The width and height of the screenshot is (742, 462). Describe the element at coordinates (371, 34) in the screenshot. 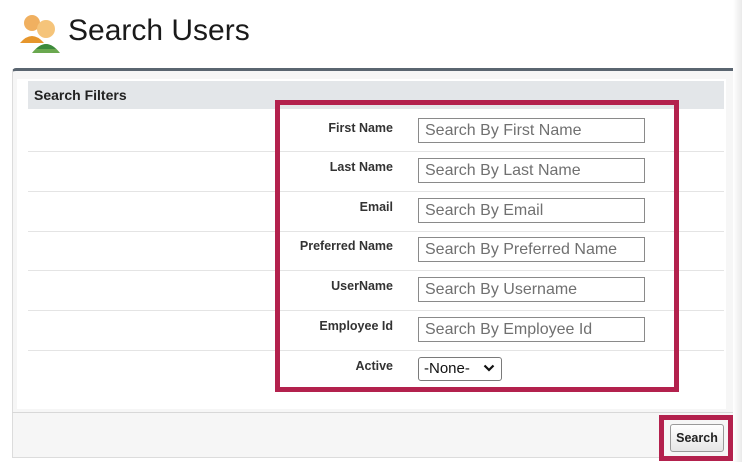

I see `page-header: Search Users` at that location.